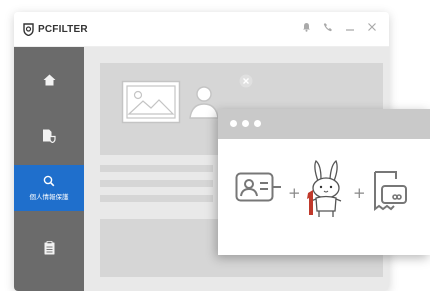 This screenshot has width=430, height=291. I want to click on logo-shield-icon, so click(28, 29).